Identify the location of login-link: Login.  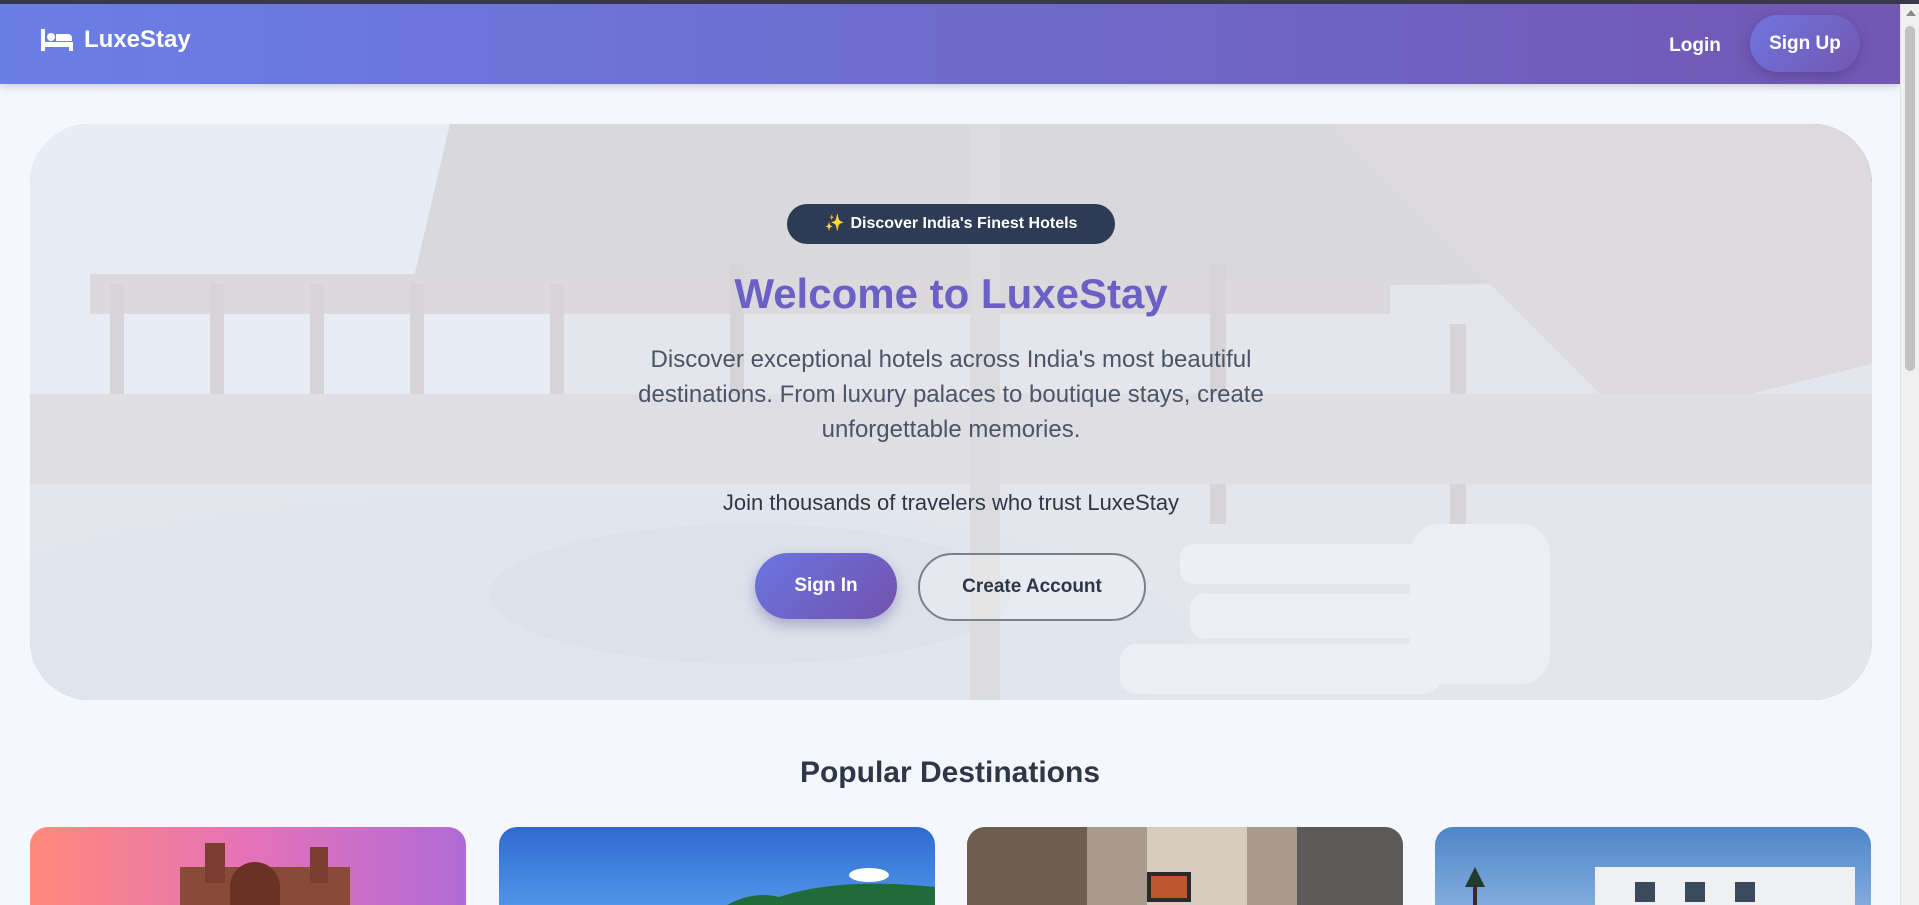
(1695, 46).